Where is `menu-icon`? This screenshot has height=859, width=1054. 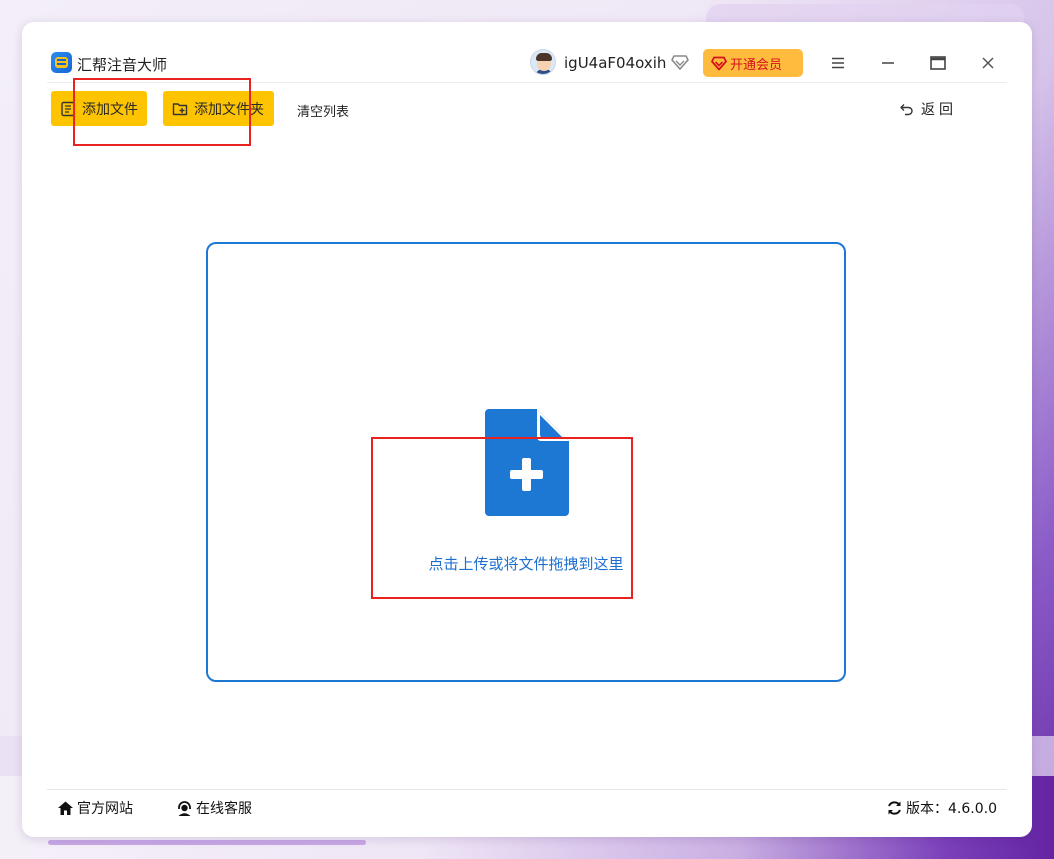
menu-icon is located at coordinates (838, 63).